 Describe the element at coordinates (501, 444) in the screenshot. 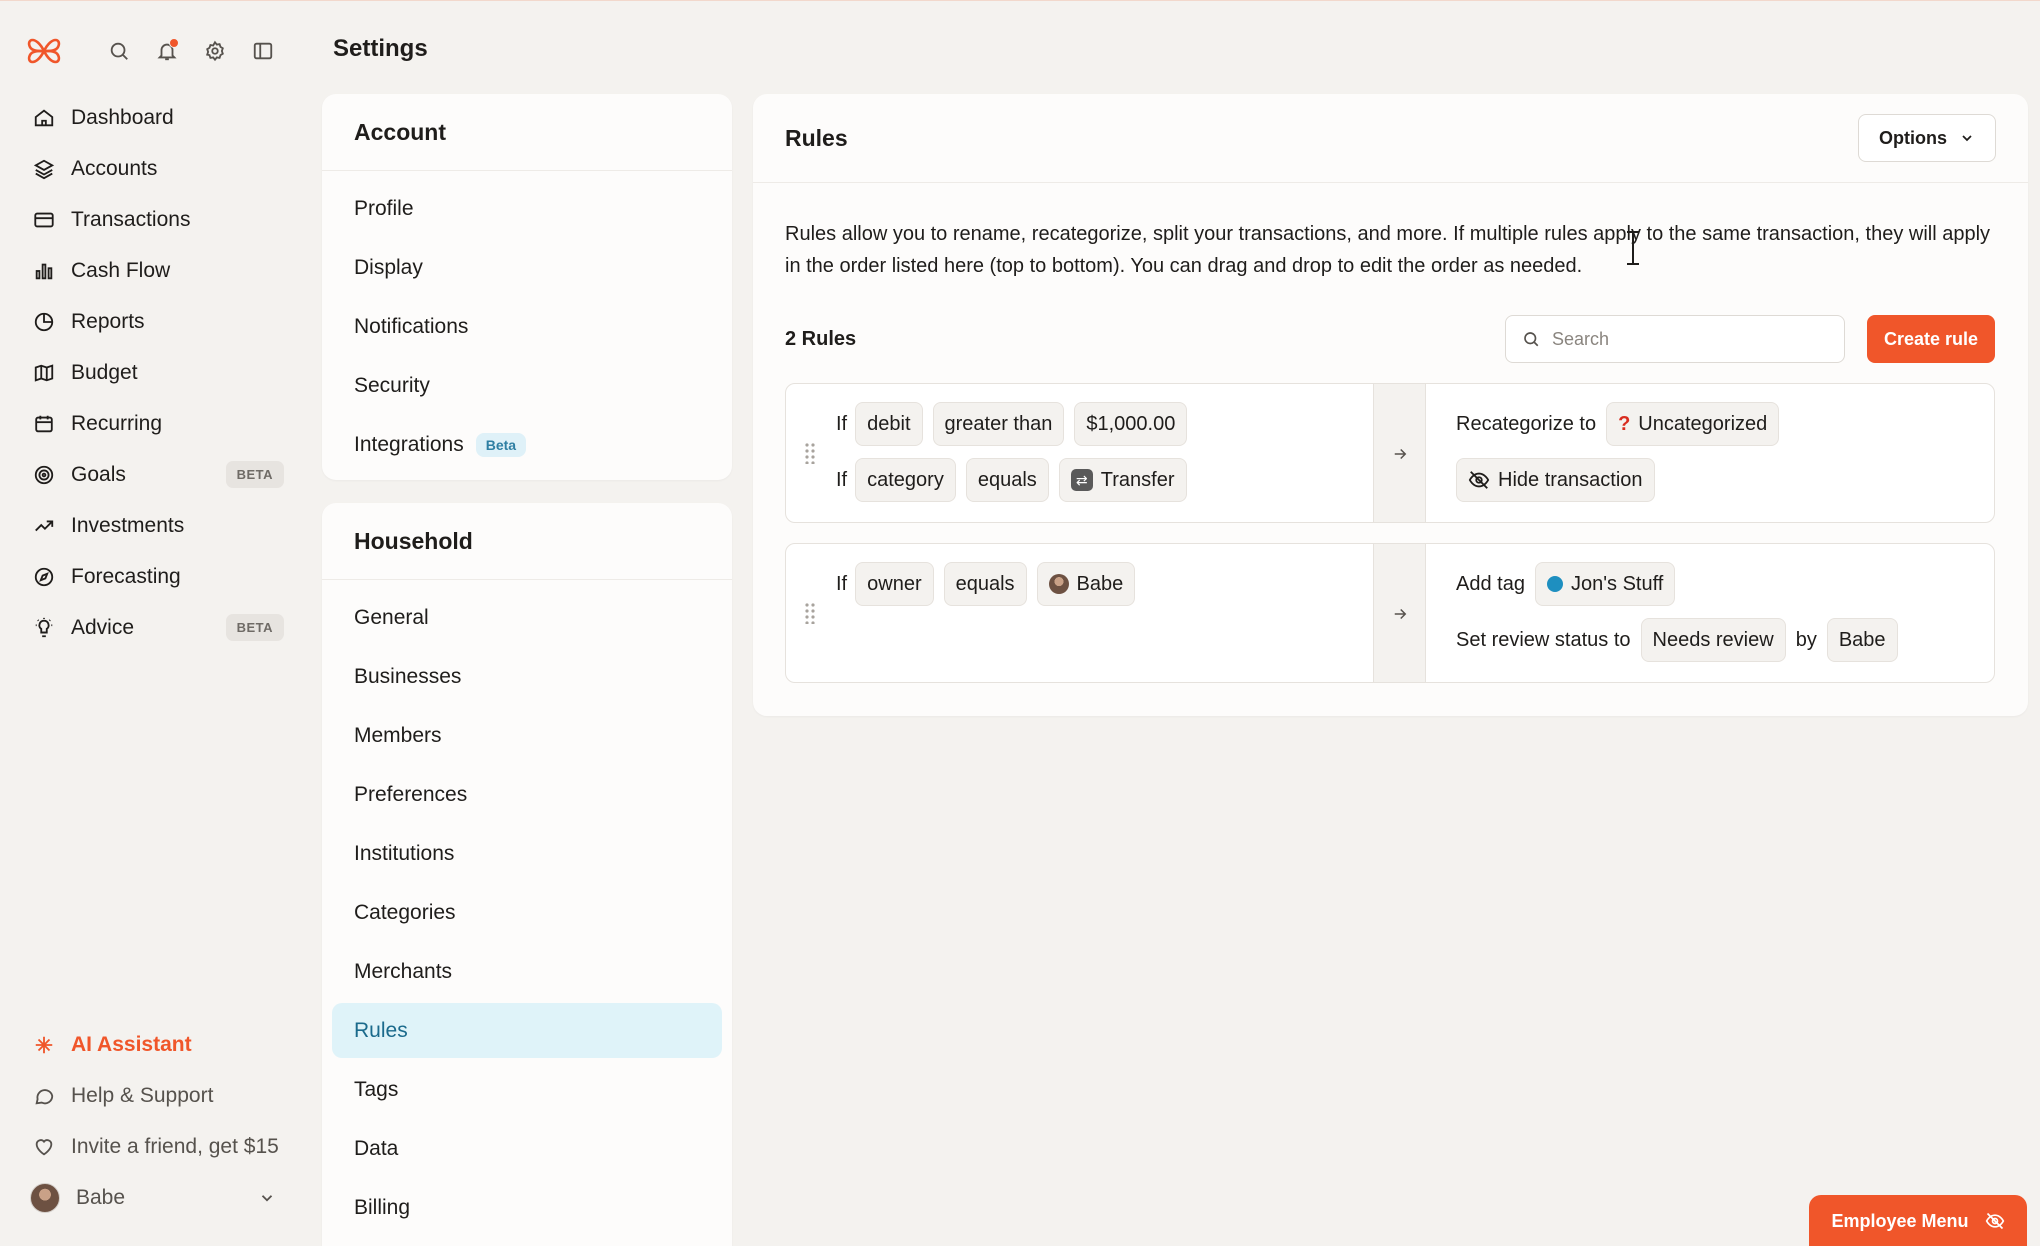

I see `beta-badge: Beta` at that location.